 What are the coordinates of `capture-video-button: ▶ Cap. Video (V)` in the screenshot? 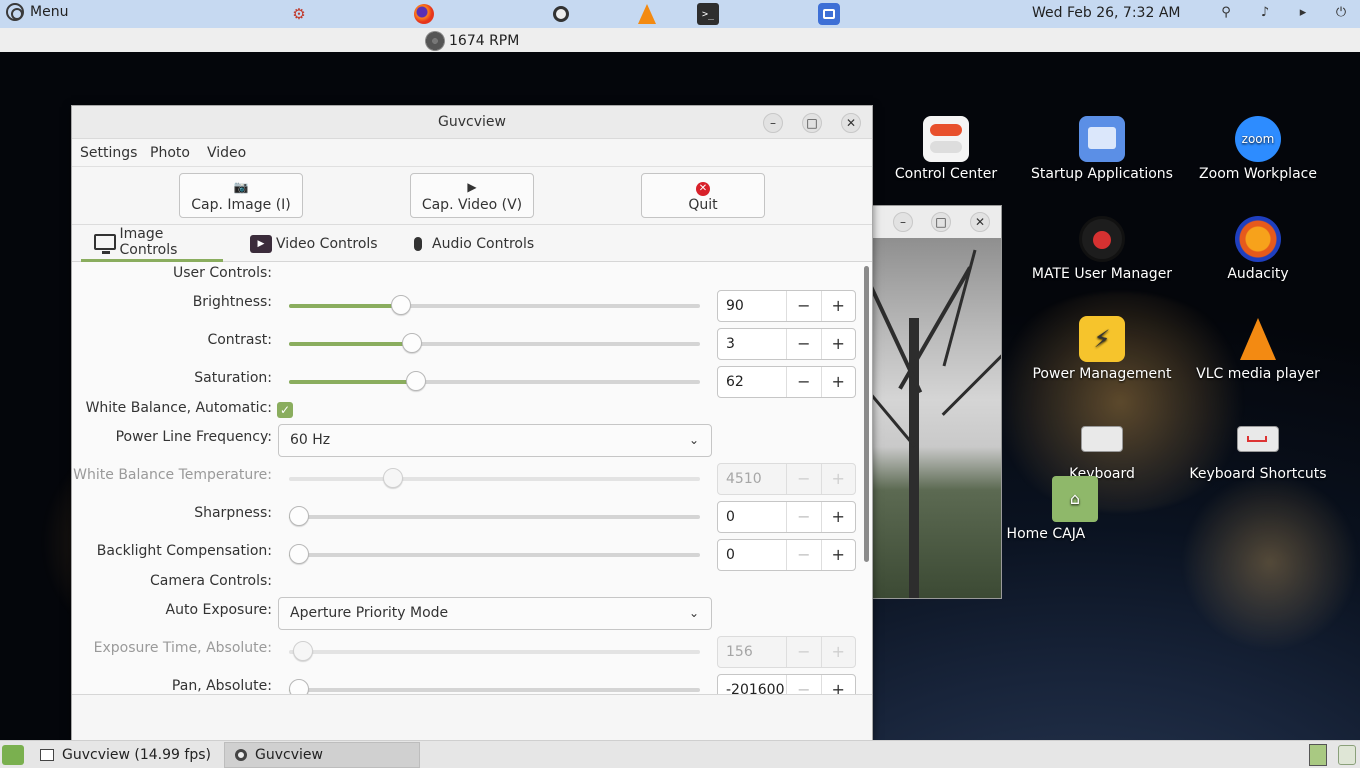 It's located at (472, 195).